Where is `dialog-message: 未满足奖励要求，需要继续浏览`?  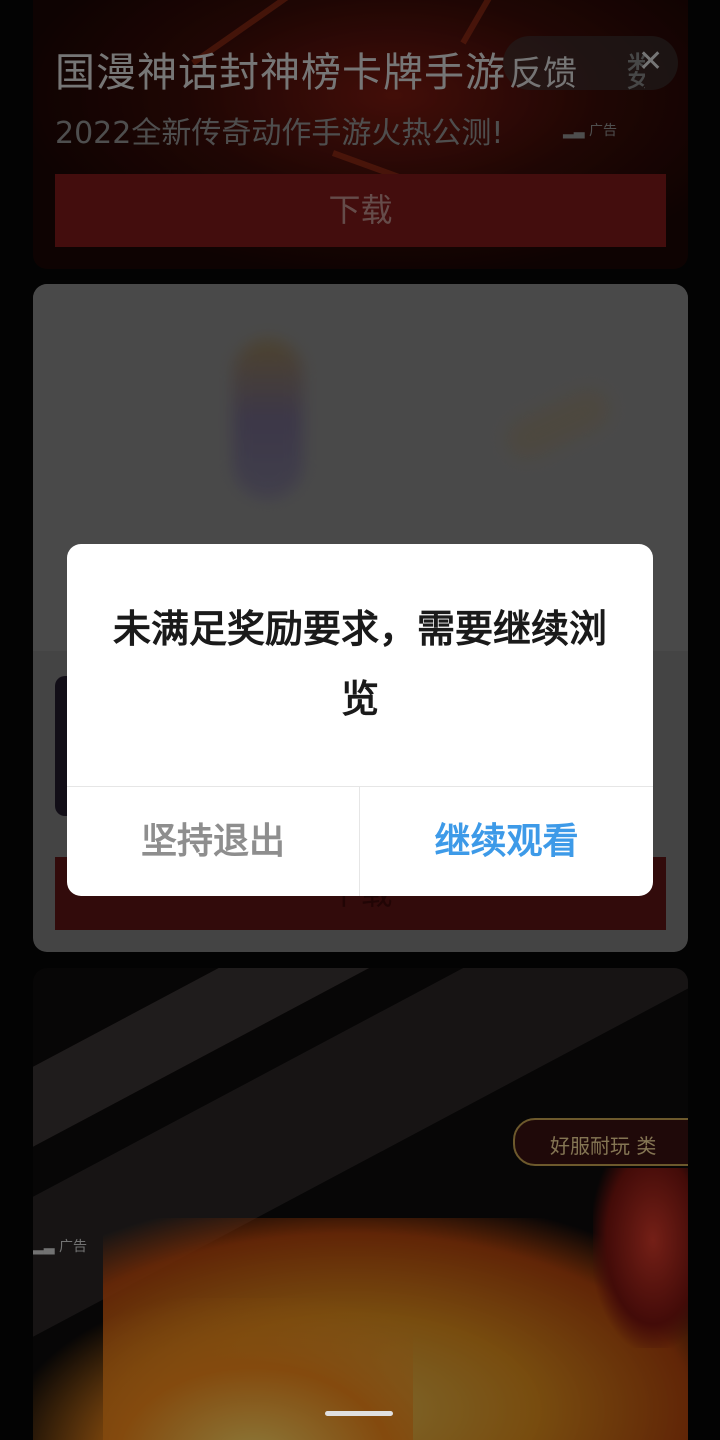 dialog-message: 未满足奖励要求，需要继续浏览 is located at coordinates (359, 664).